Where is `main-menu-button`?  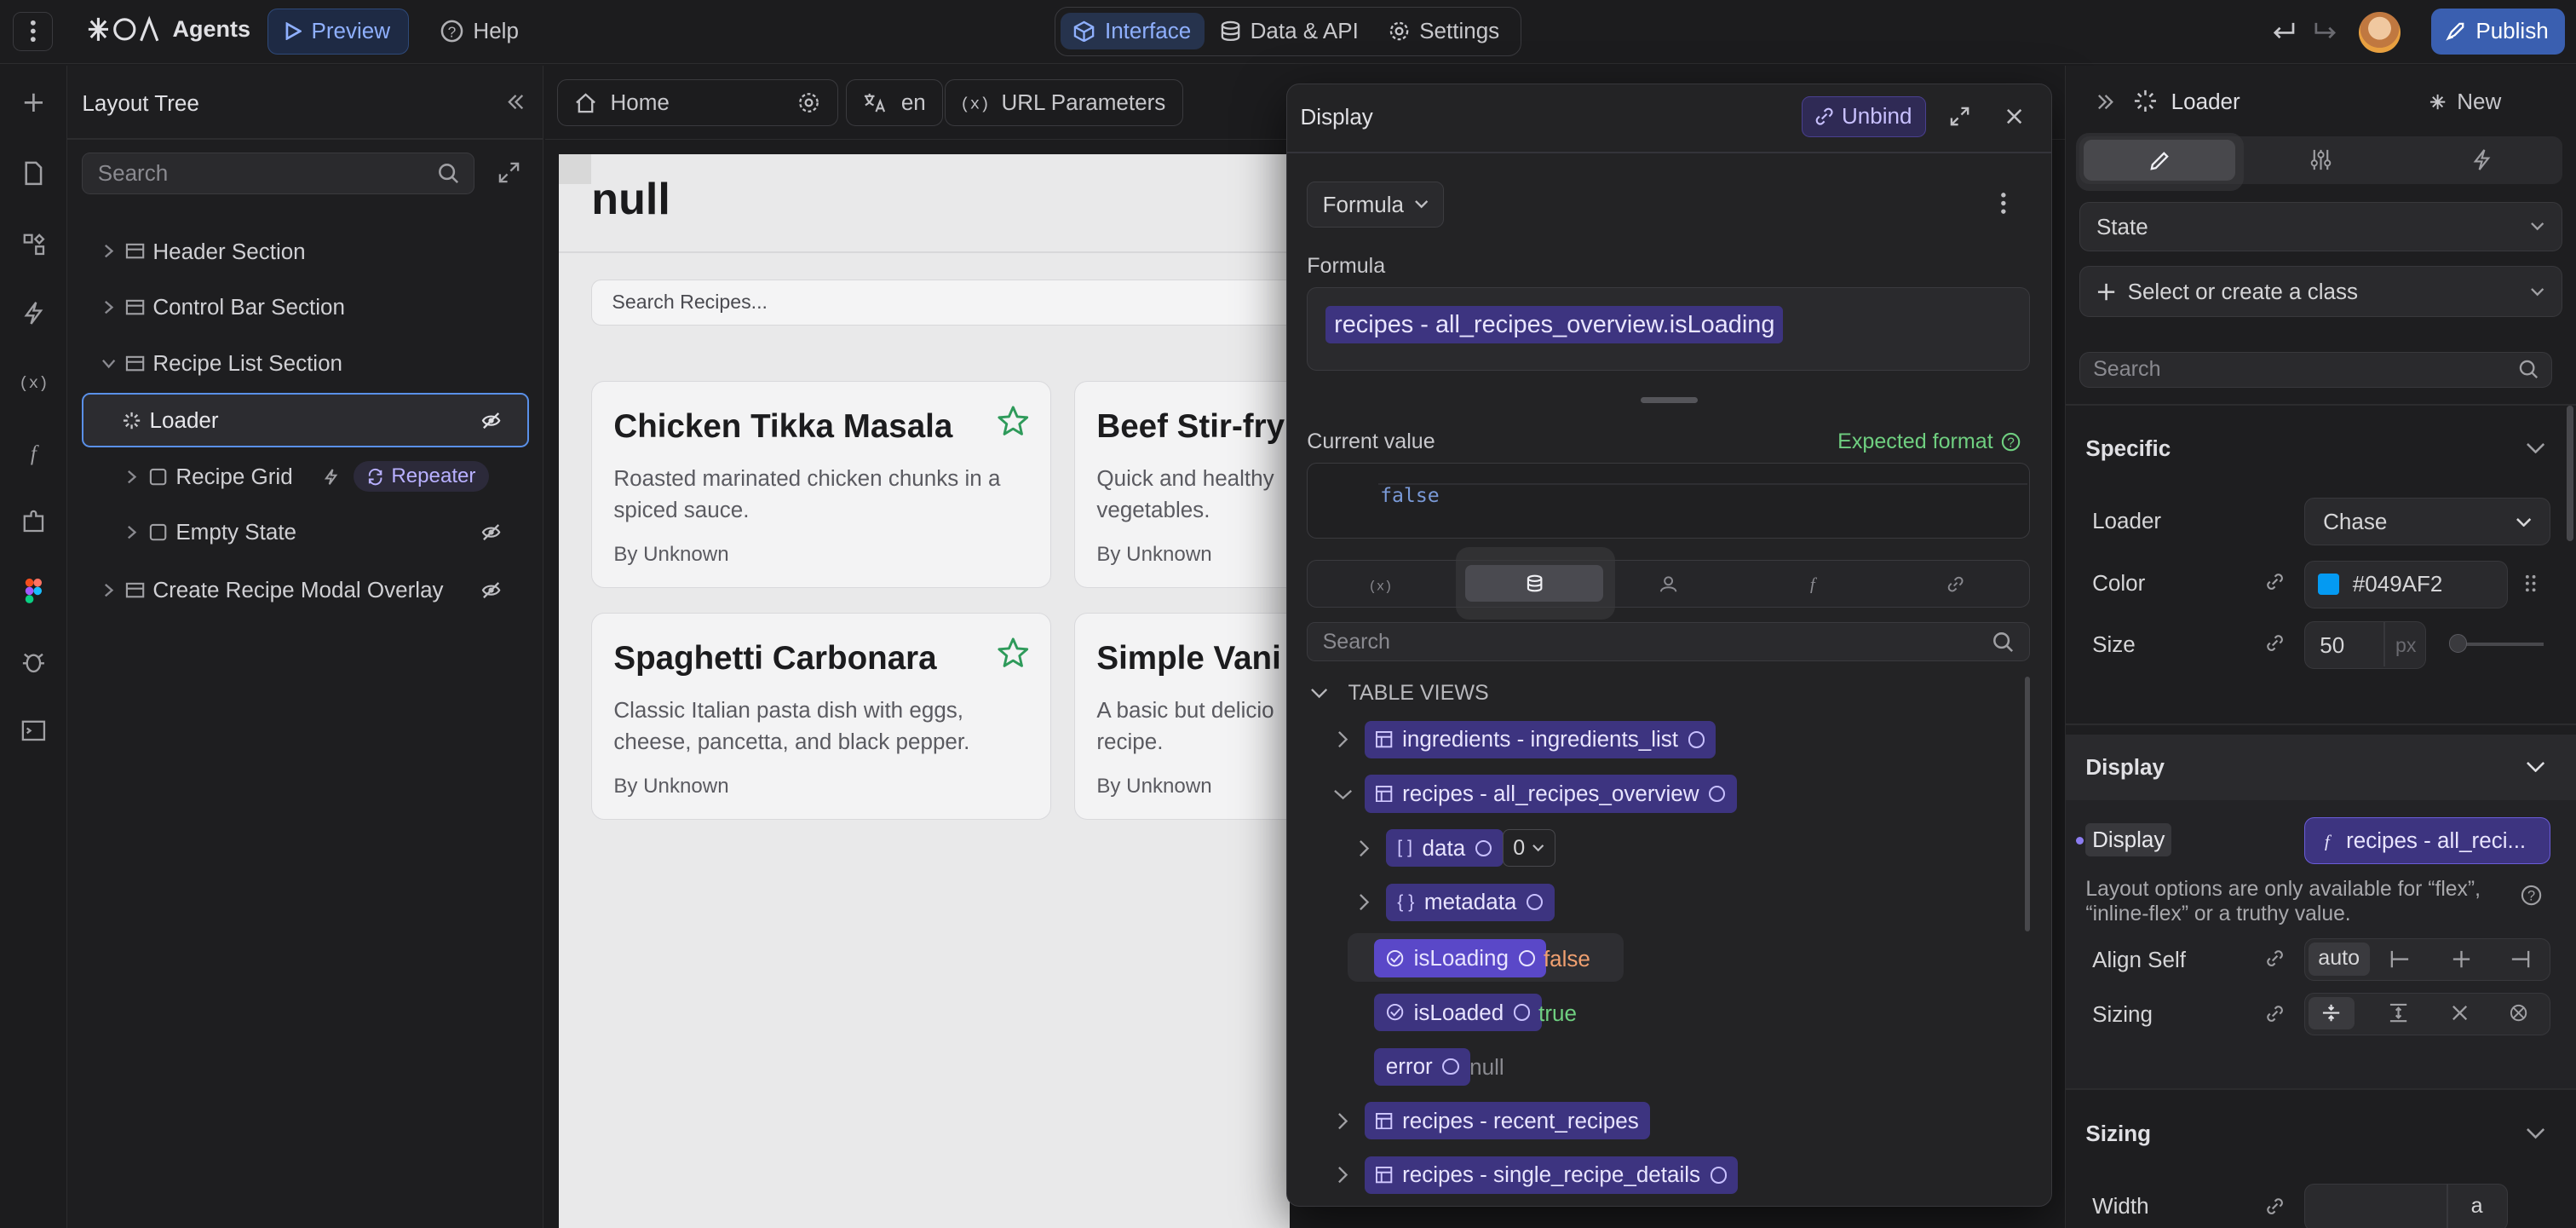 main-menu-button is located at coordinates (33, 31).